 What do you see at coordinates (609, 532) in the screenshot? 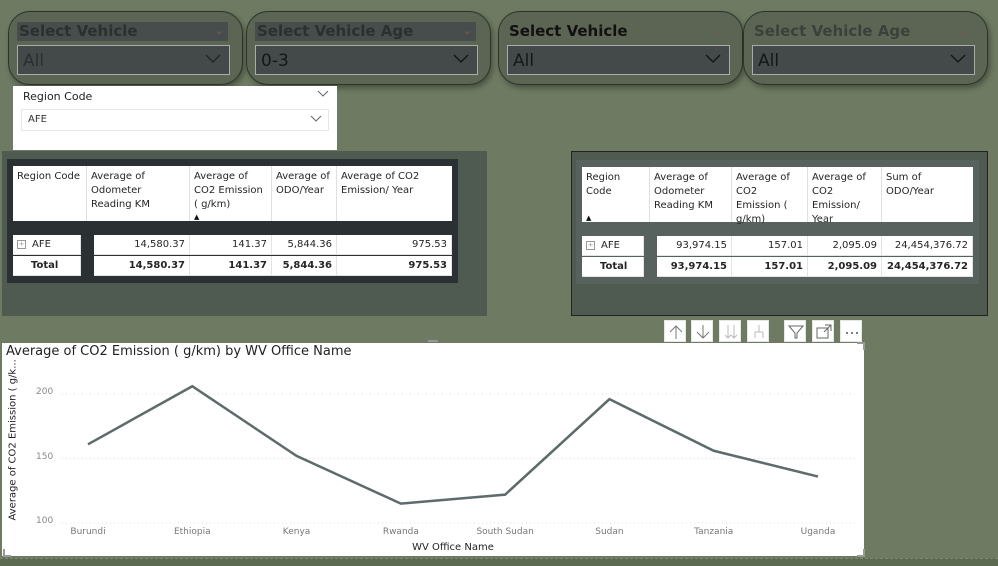
I see `x-tick-label: Sudan` at bounding box center [609, 532].